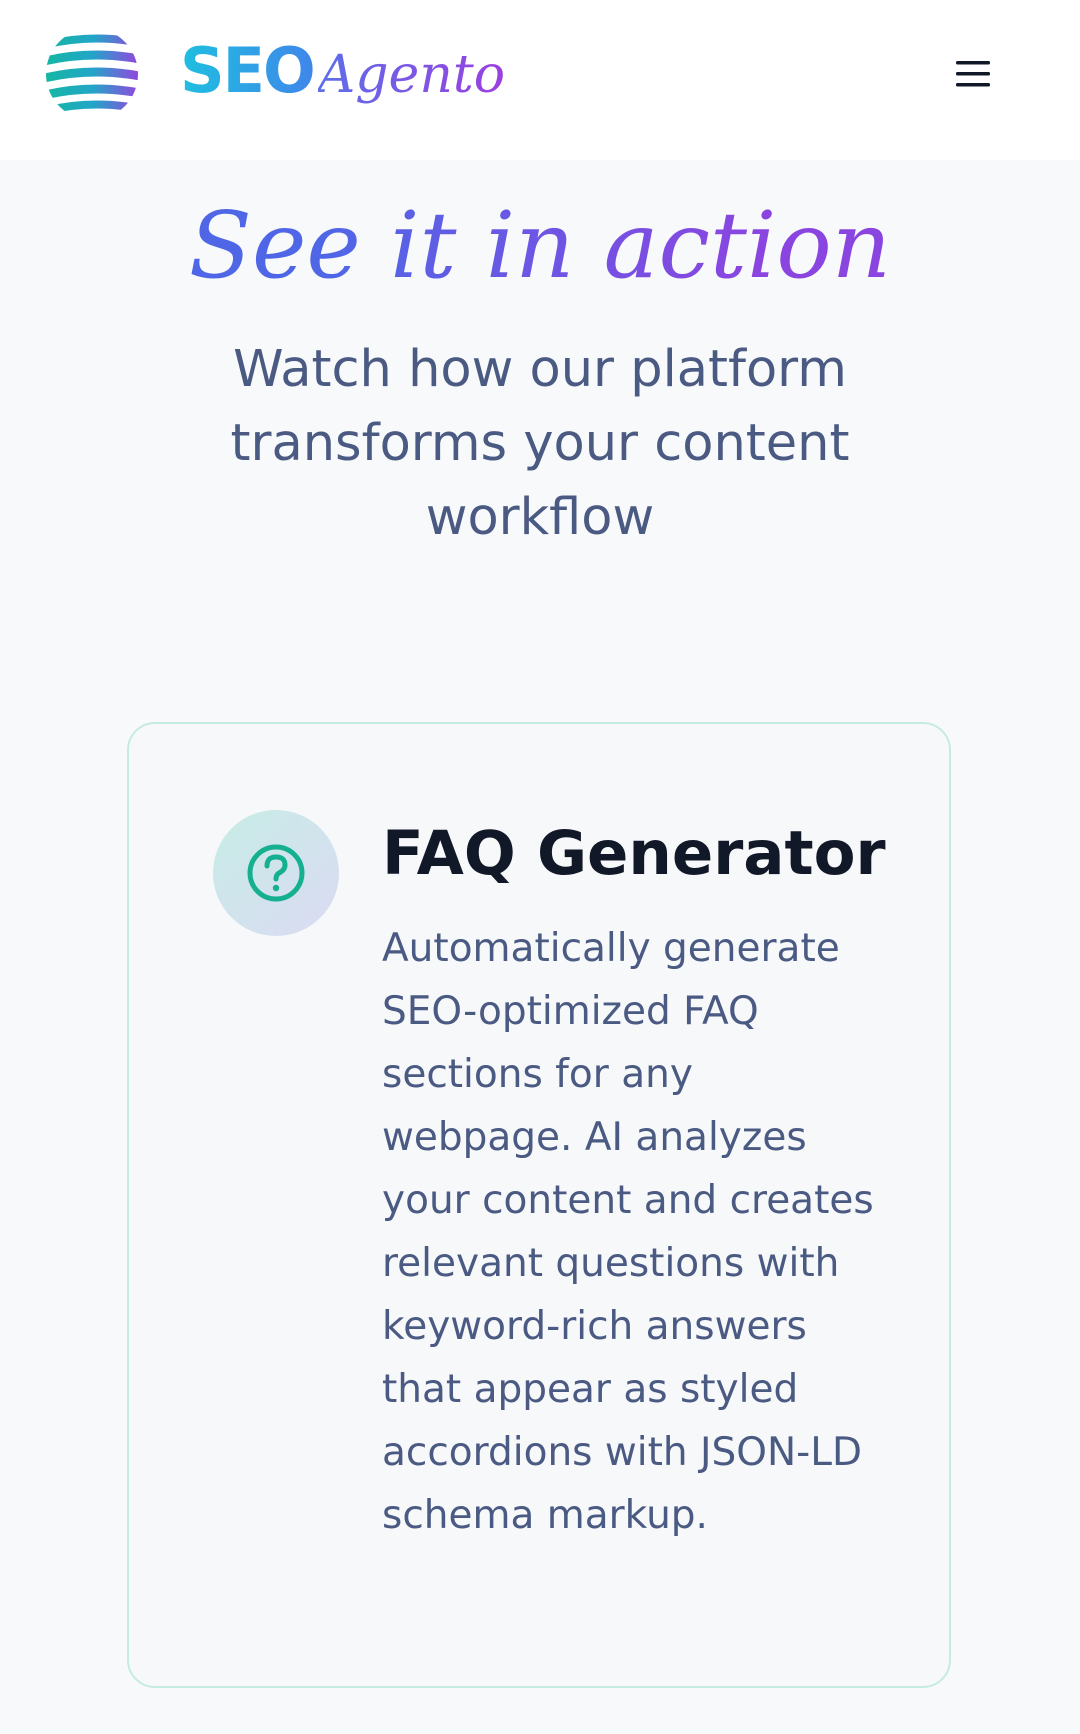 Image resolution: width=1080 pixels, height=1734 pixels. Describe the element at coordinates (540, 80) in the screenshot. I see `site-header: SEO Agento` at that location.